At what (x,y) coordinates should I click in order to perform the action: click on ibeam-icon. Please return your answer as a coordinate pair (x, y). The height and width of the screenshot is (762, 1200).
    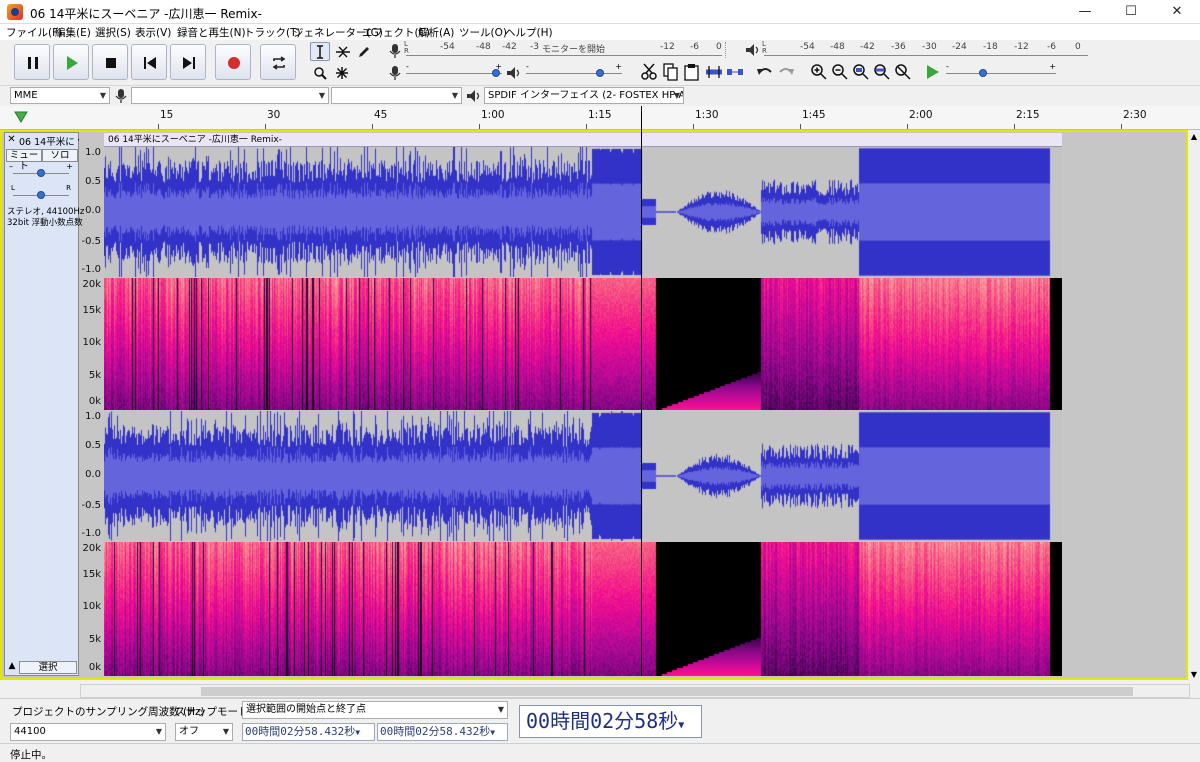
    Looking at the image, I should click on (320, 52).